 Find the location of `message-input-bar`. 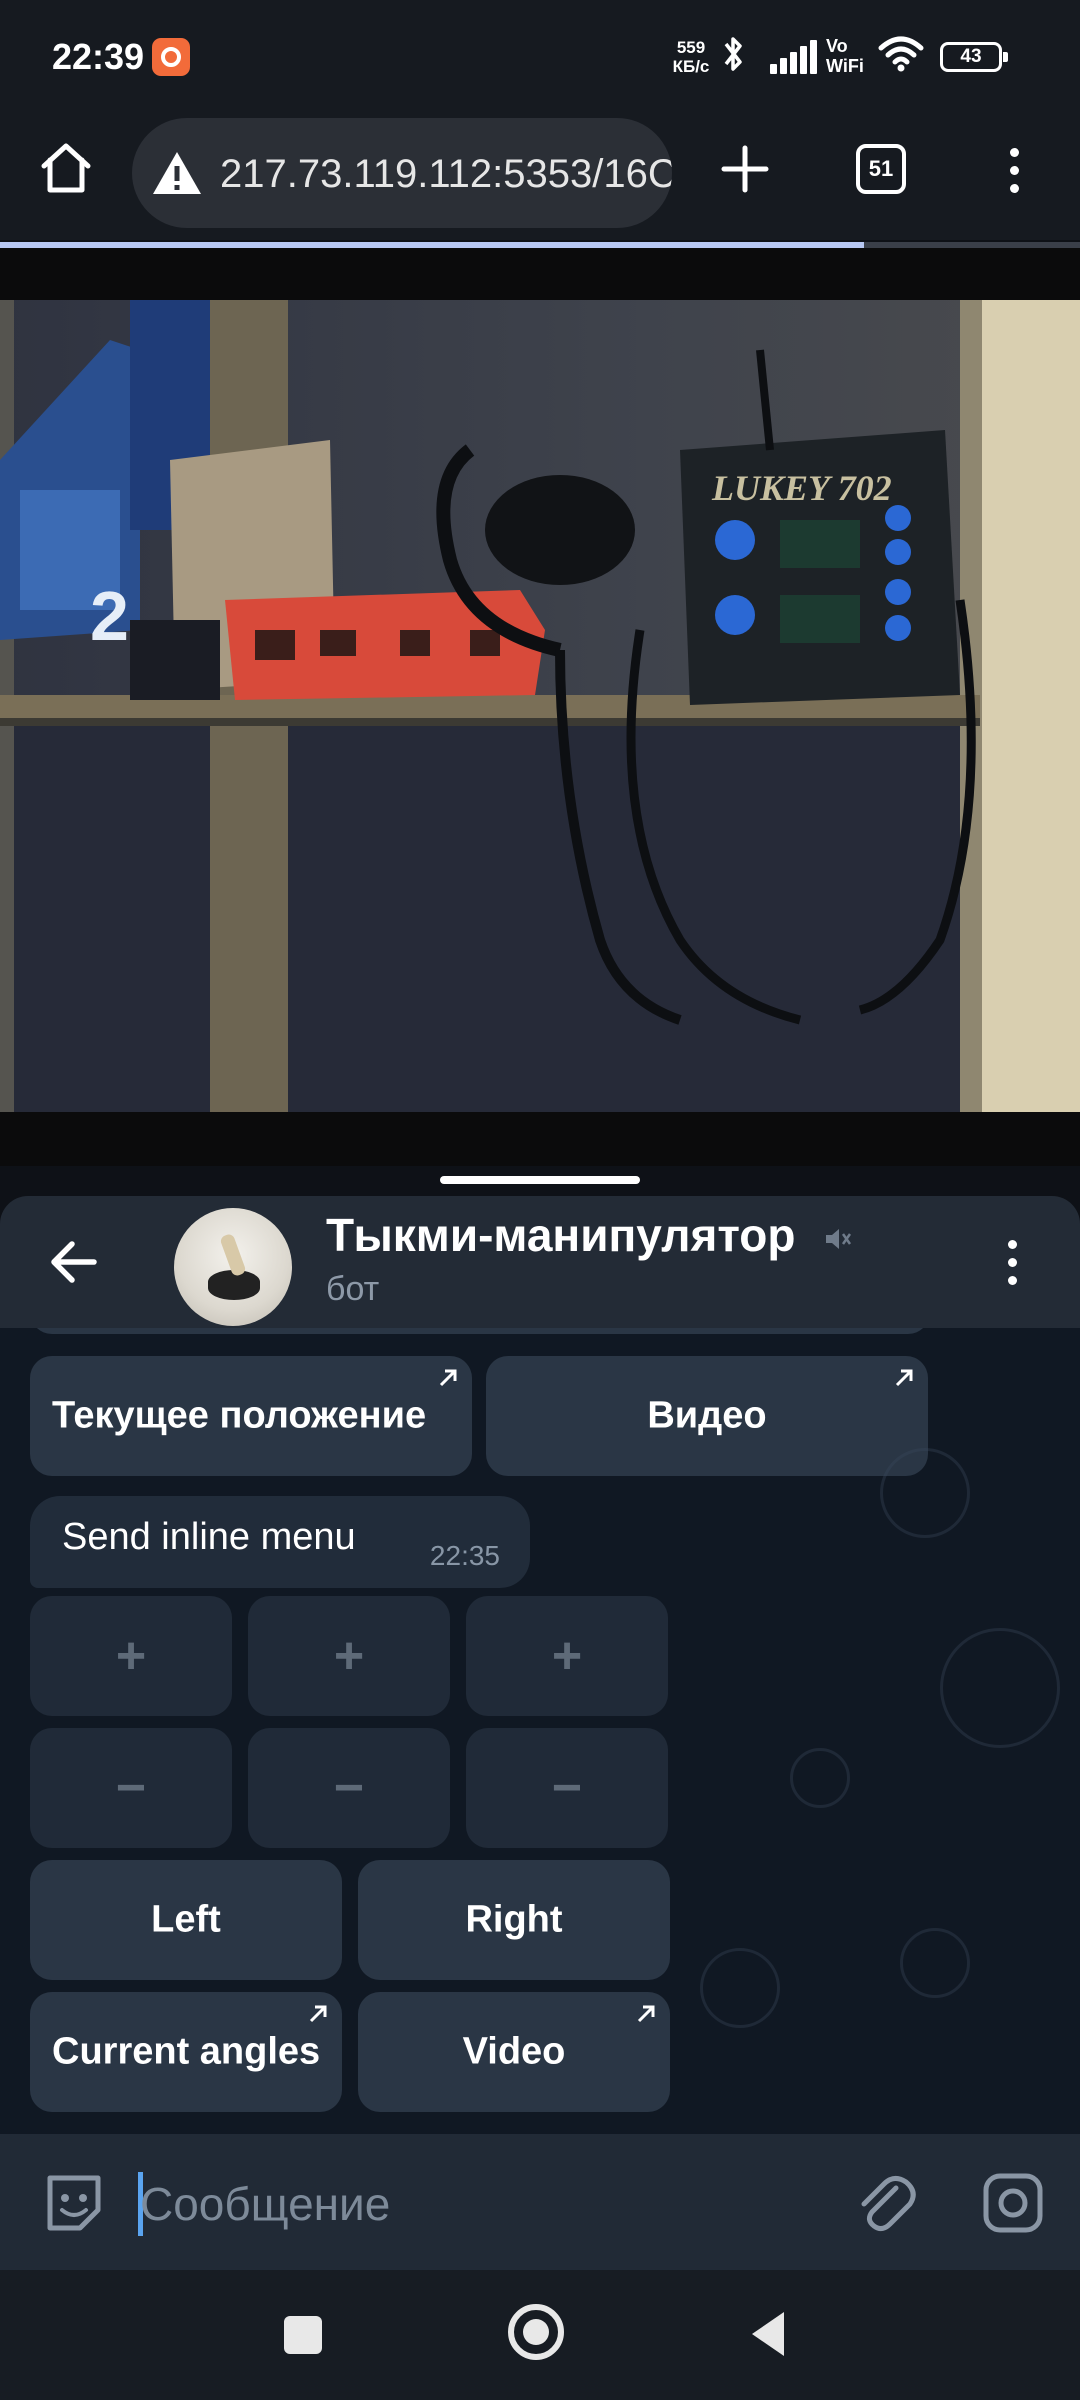

message-input-bar is located at coordinates (540, 2202).